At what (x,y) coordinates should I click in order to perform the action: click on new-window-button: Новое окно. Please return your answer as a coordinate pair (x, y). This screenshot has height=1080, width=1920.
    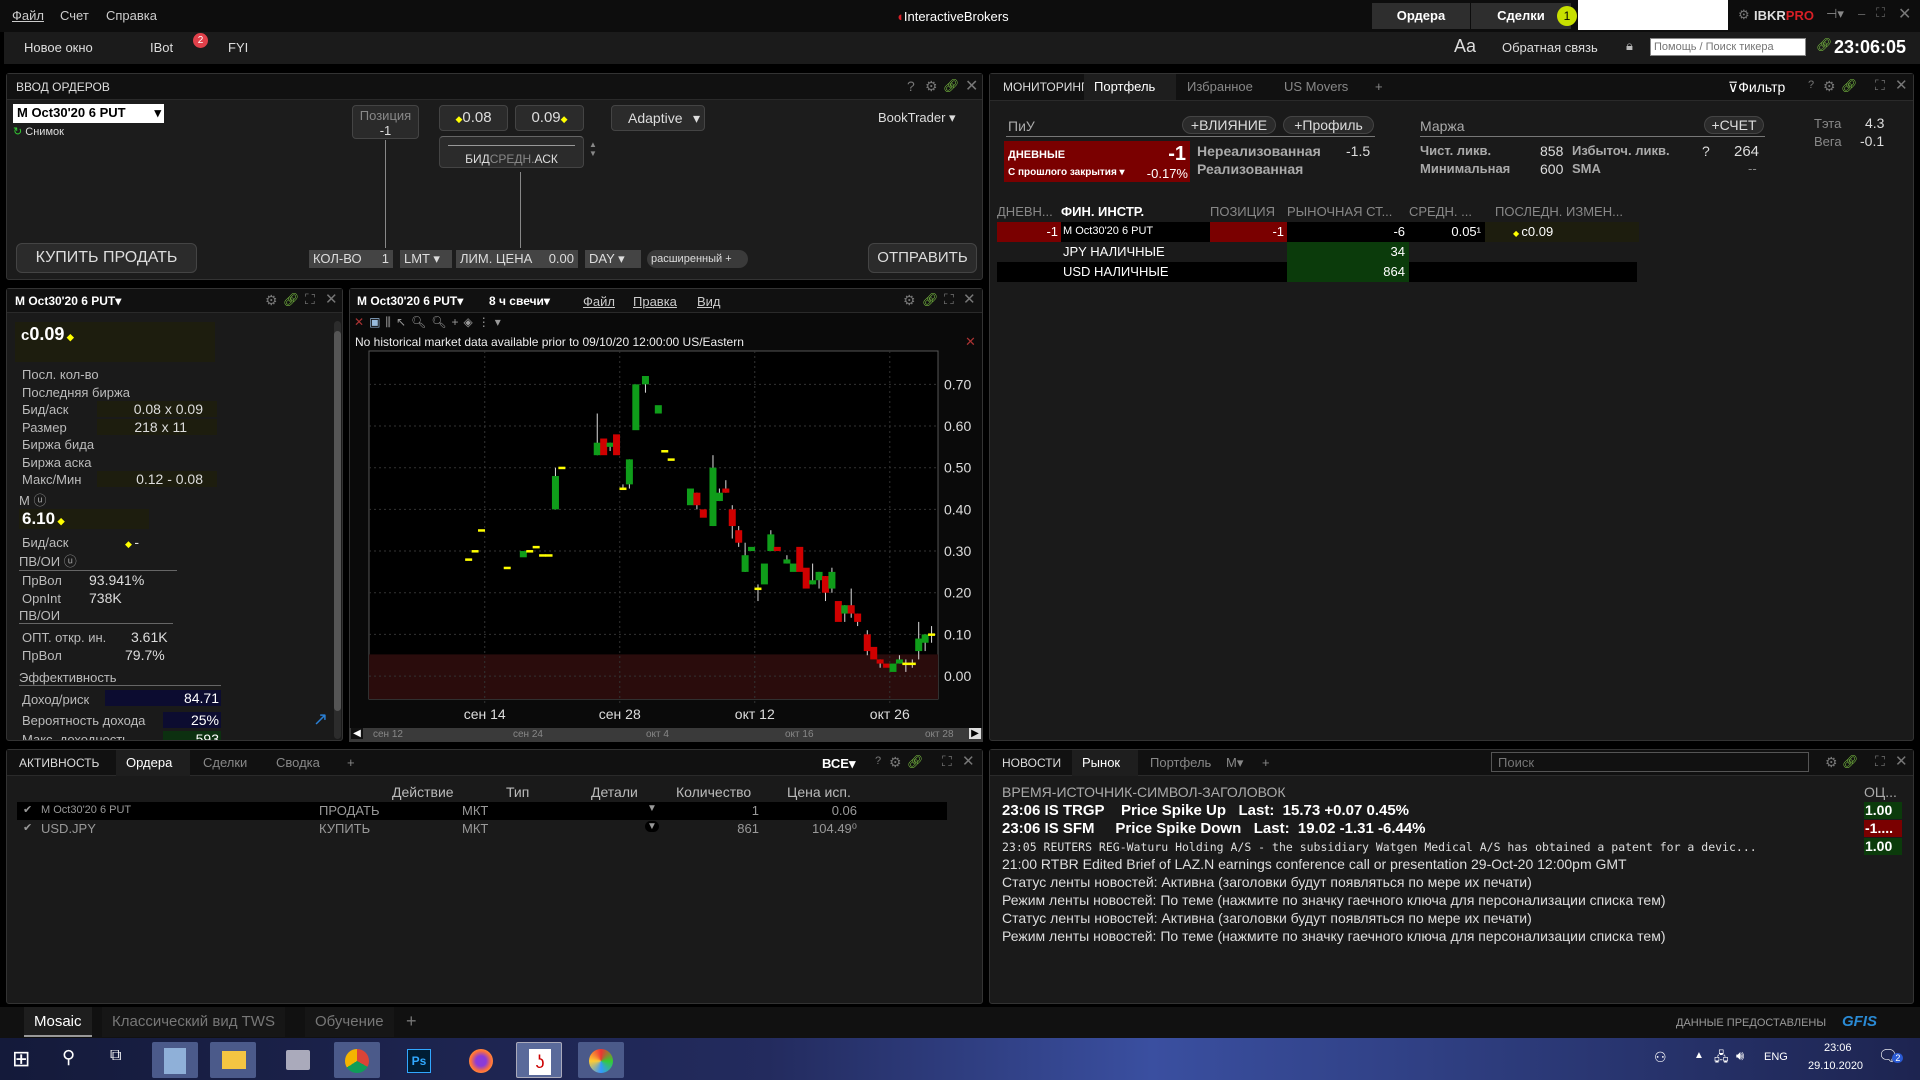
    Looking at the image, I should click on (58, 47).